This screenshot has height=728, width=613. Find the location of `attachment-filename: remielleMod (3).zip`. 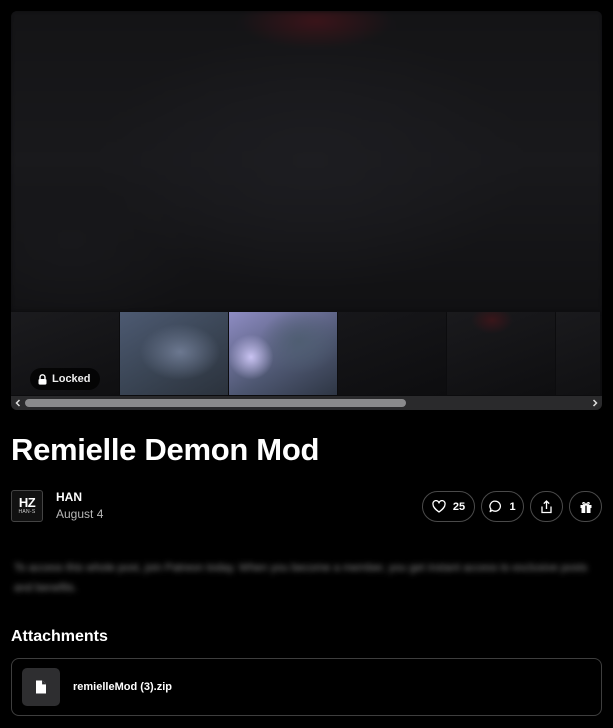

attachment-filename: remielleMod (3).zip is located at coordinates (122, 687).